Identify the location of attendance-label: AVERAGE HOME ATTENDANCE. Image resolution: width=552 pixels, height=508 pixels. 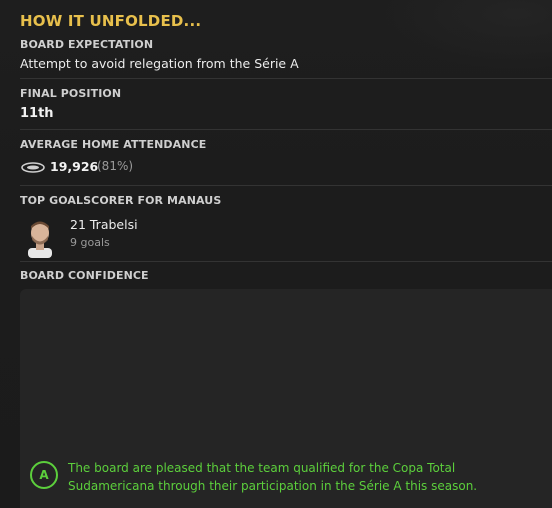
(113, 144).